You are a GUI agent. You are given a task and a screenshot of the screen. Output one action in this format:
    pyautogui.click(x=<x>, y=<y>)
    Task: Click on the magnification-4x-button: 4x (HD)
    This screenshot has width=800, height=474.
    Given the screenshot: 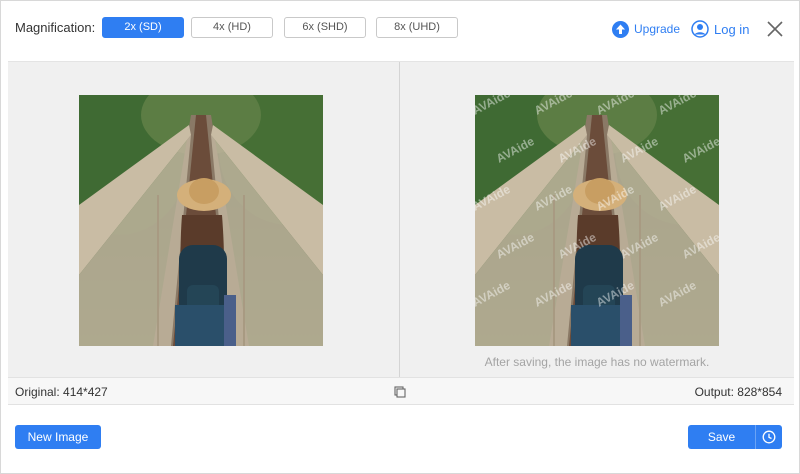 What is the action you would take?
    pyautogui.click(x=232, y=27)
    